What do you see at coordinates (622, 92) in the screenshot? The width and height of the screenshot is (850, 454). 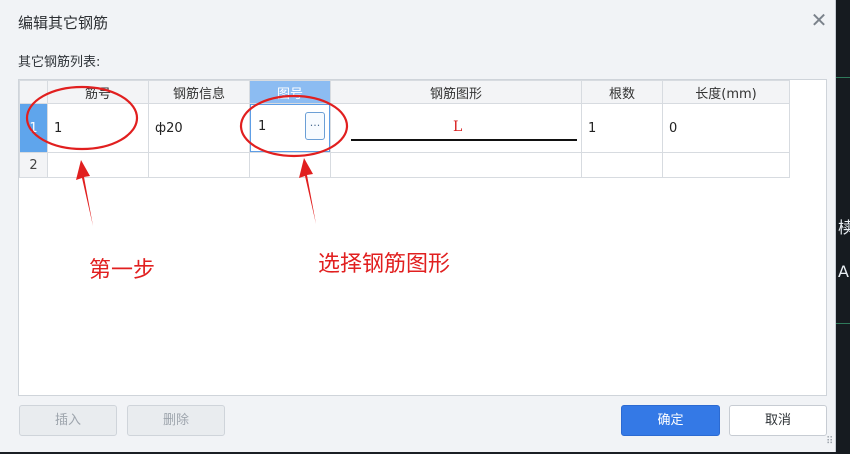 I see `header-count: 根数` at bounding box center [622, 92].